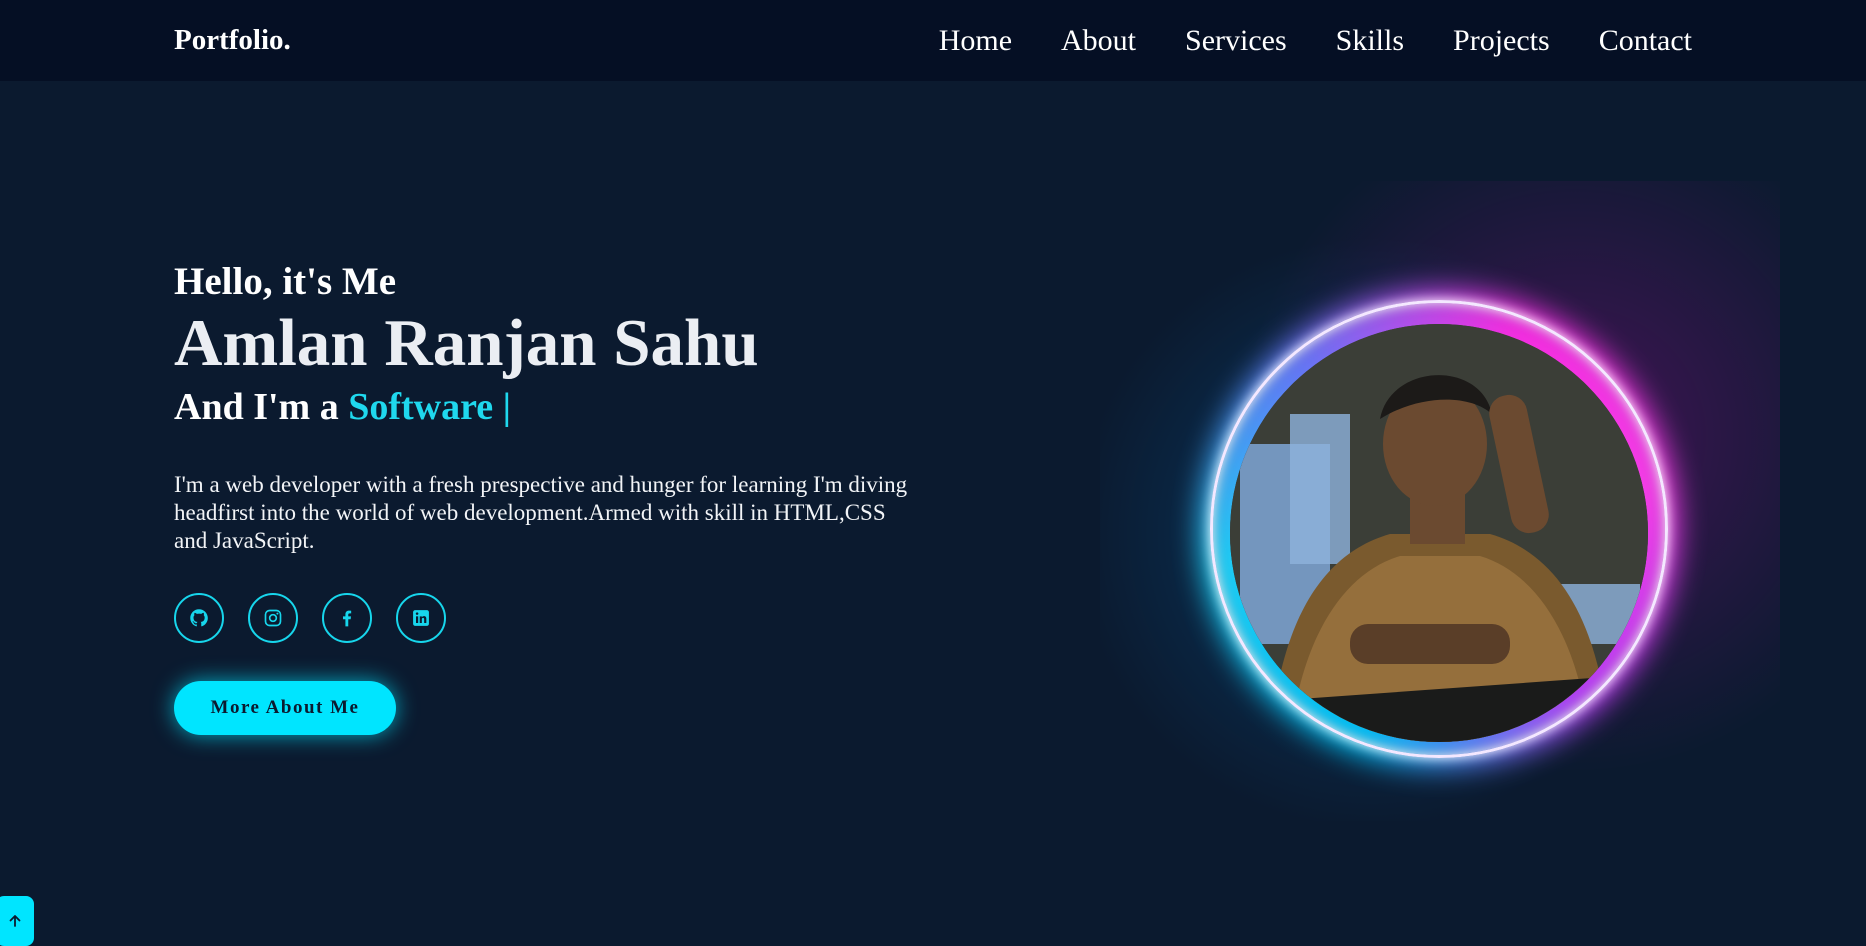  I want to click on profile-photo-illustration, so click(1439, 533).